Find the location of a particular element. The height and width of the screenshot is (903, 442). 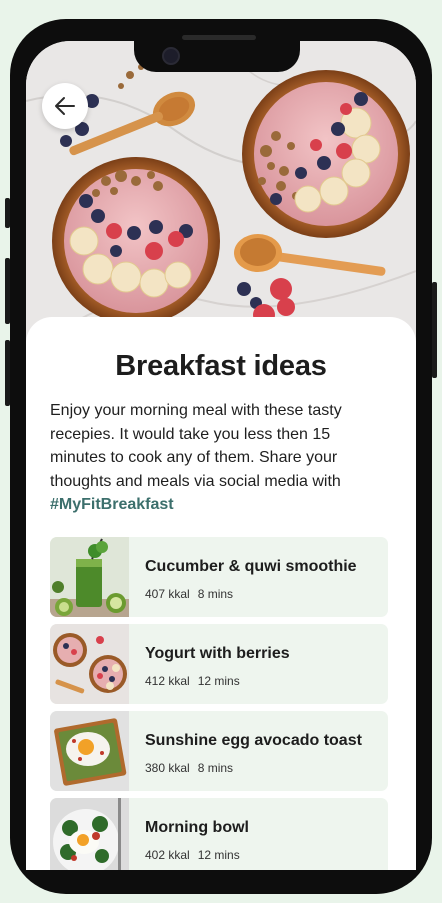

arrow-left-icon is located at coordinates (65, 106).